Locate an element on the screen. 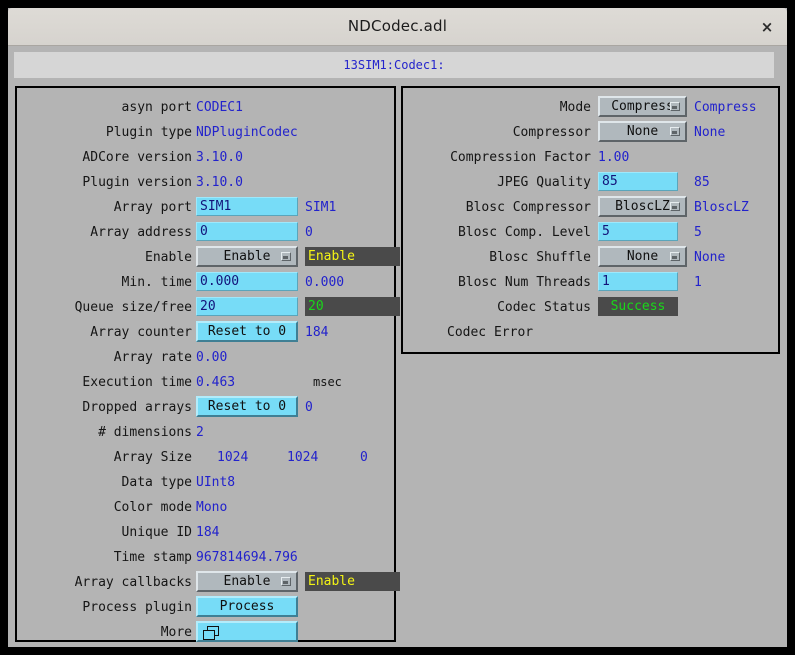 The image size is (795, 655). button-array-counter: Reset to 0 is located at coordinates (247, 331).